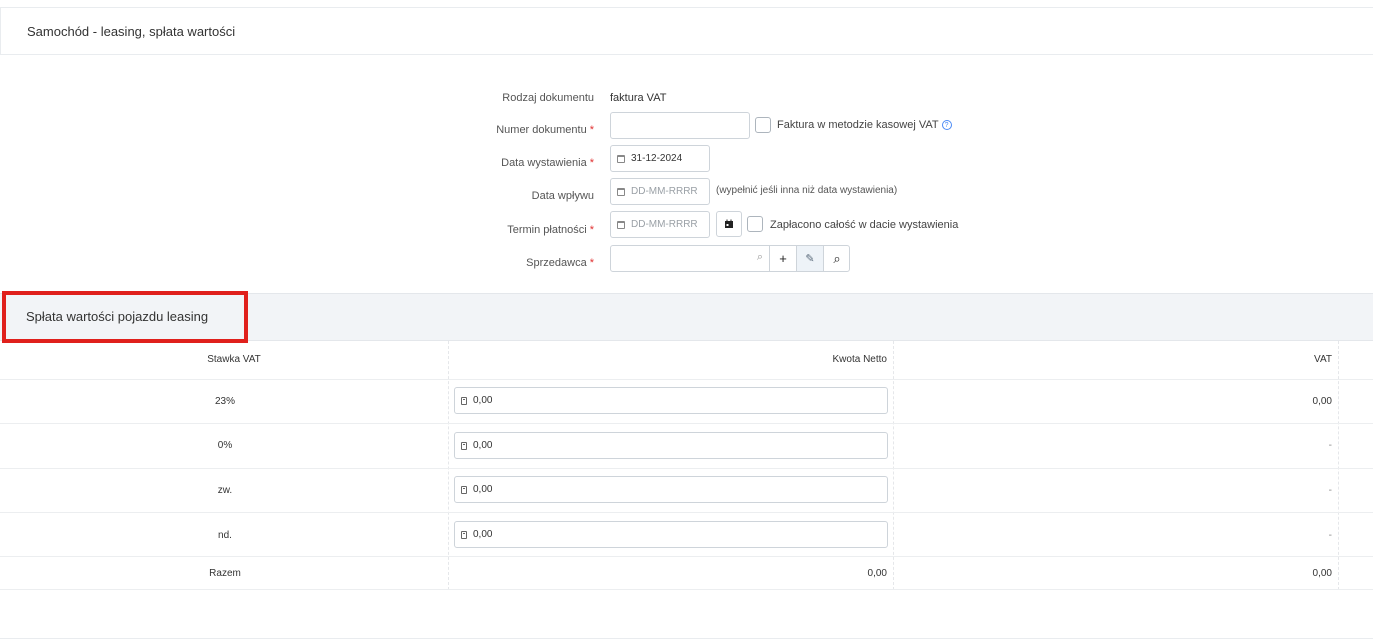 This screenshot has height=640, width=1373. I want to click on doc-number-label: Numer dokumentu *, so click(545, 130).